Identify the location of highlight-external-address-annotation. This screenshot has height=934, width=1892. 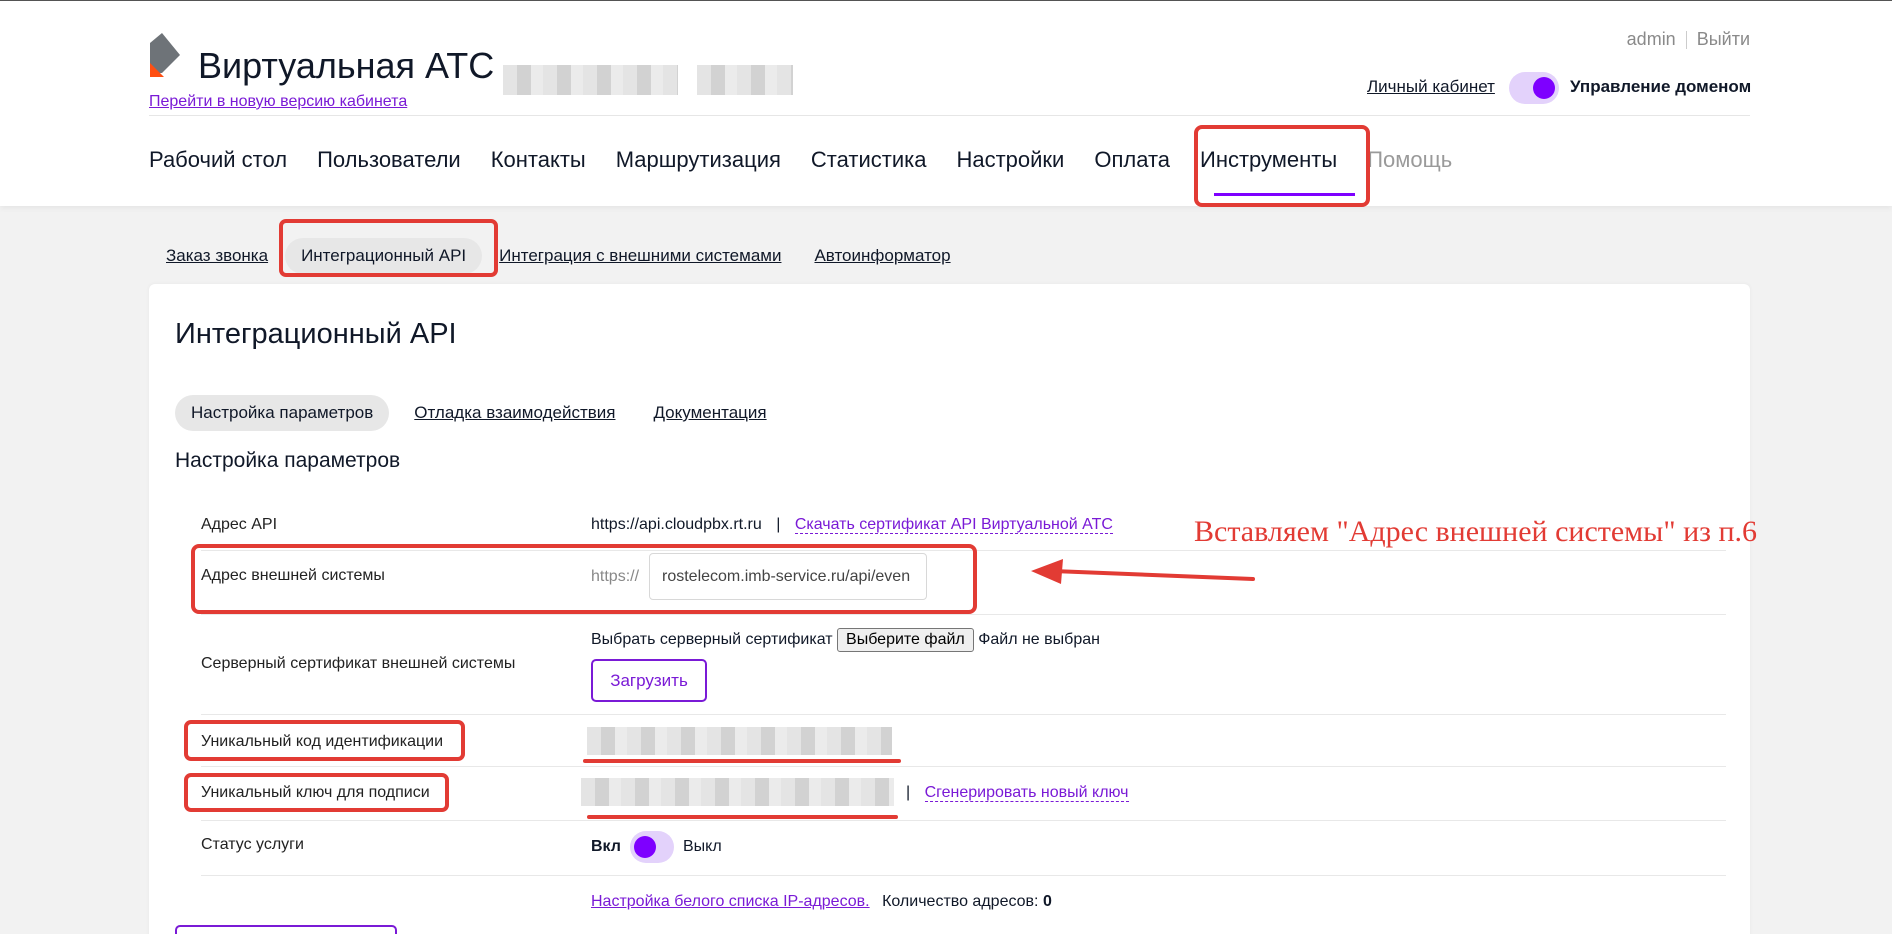
(584, 579).